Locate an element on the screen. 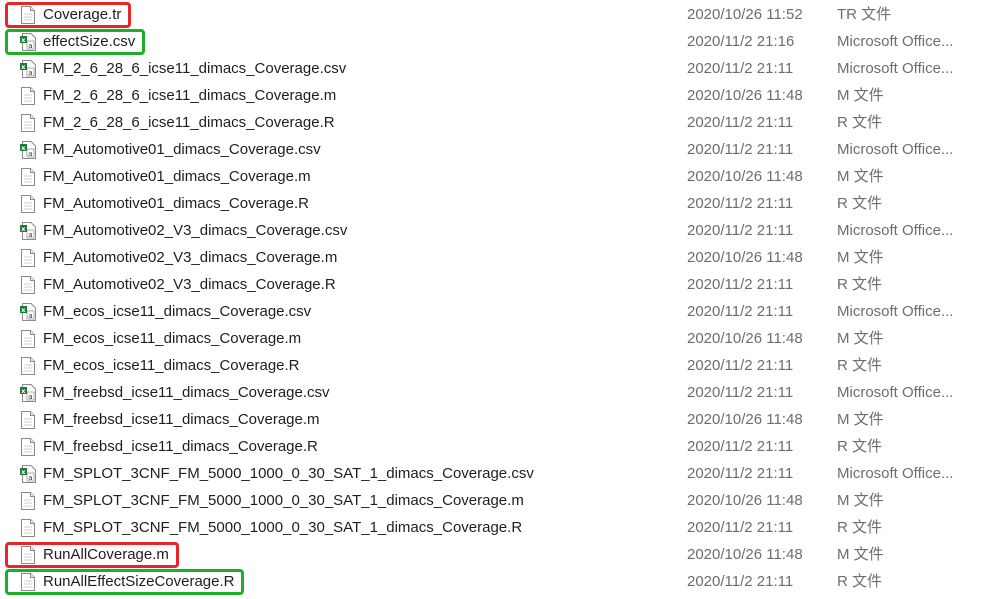 The height and width of the screenshot is (599, 989). file-name: FM_Automotive01_dimacs_Coverage.csv is located at coordinates (182, 149).